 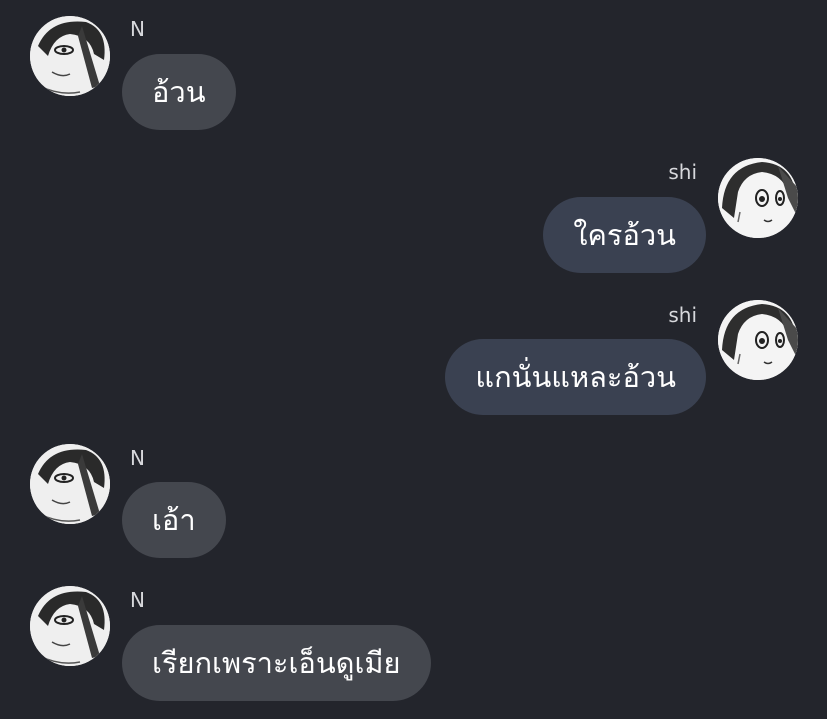 I want to click on message-bubble: เอ้า, so click(x=174, y=520).